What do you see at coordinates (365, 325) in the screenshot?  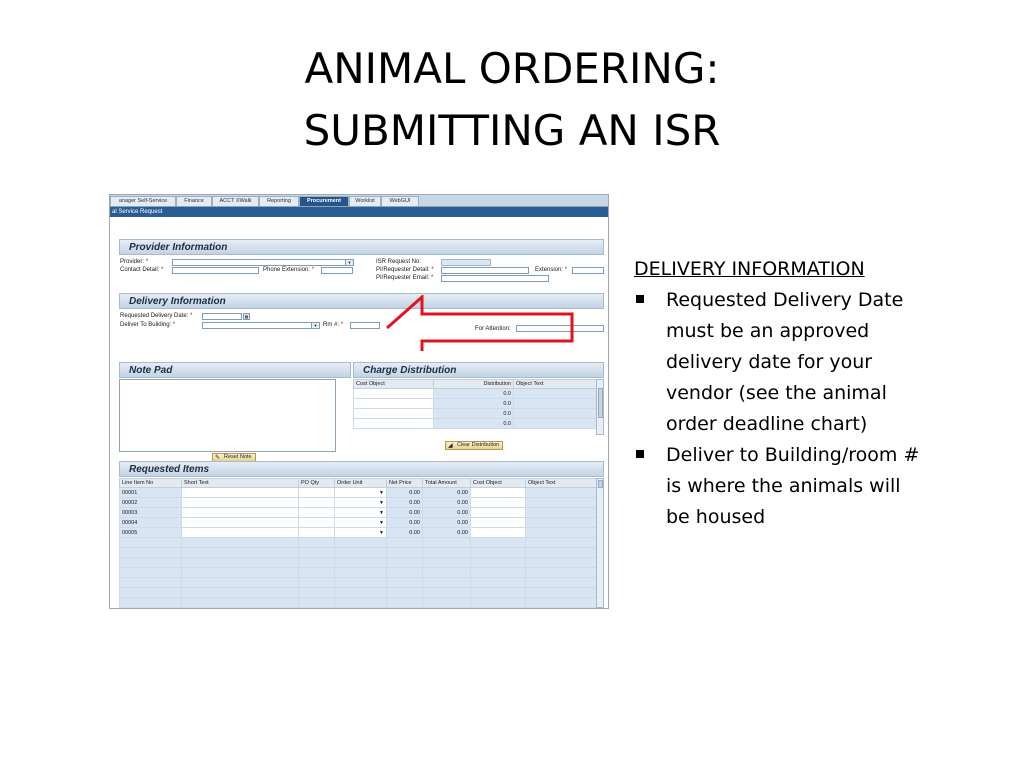 I see `room-number-field` at bounding box center [365, 325].